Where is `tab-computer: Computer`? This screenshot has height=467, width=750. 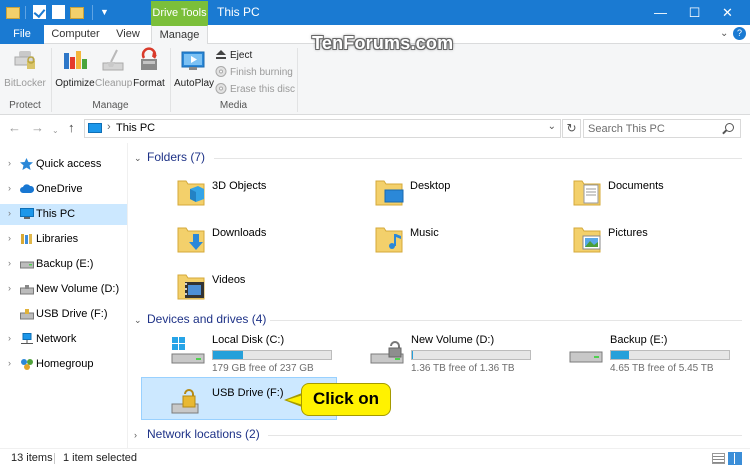
tab-computer: Computer is located at coordinates (75, 34).